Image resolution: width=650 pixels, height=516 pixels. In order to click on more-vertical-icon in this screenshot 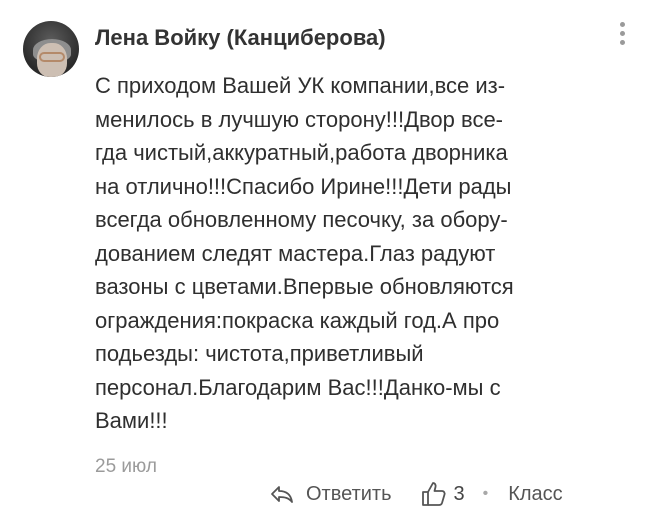, I will do `click(622, 35)`.